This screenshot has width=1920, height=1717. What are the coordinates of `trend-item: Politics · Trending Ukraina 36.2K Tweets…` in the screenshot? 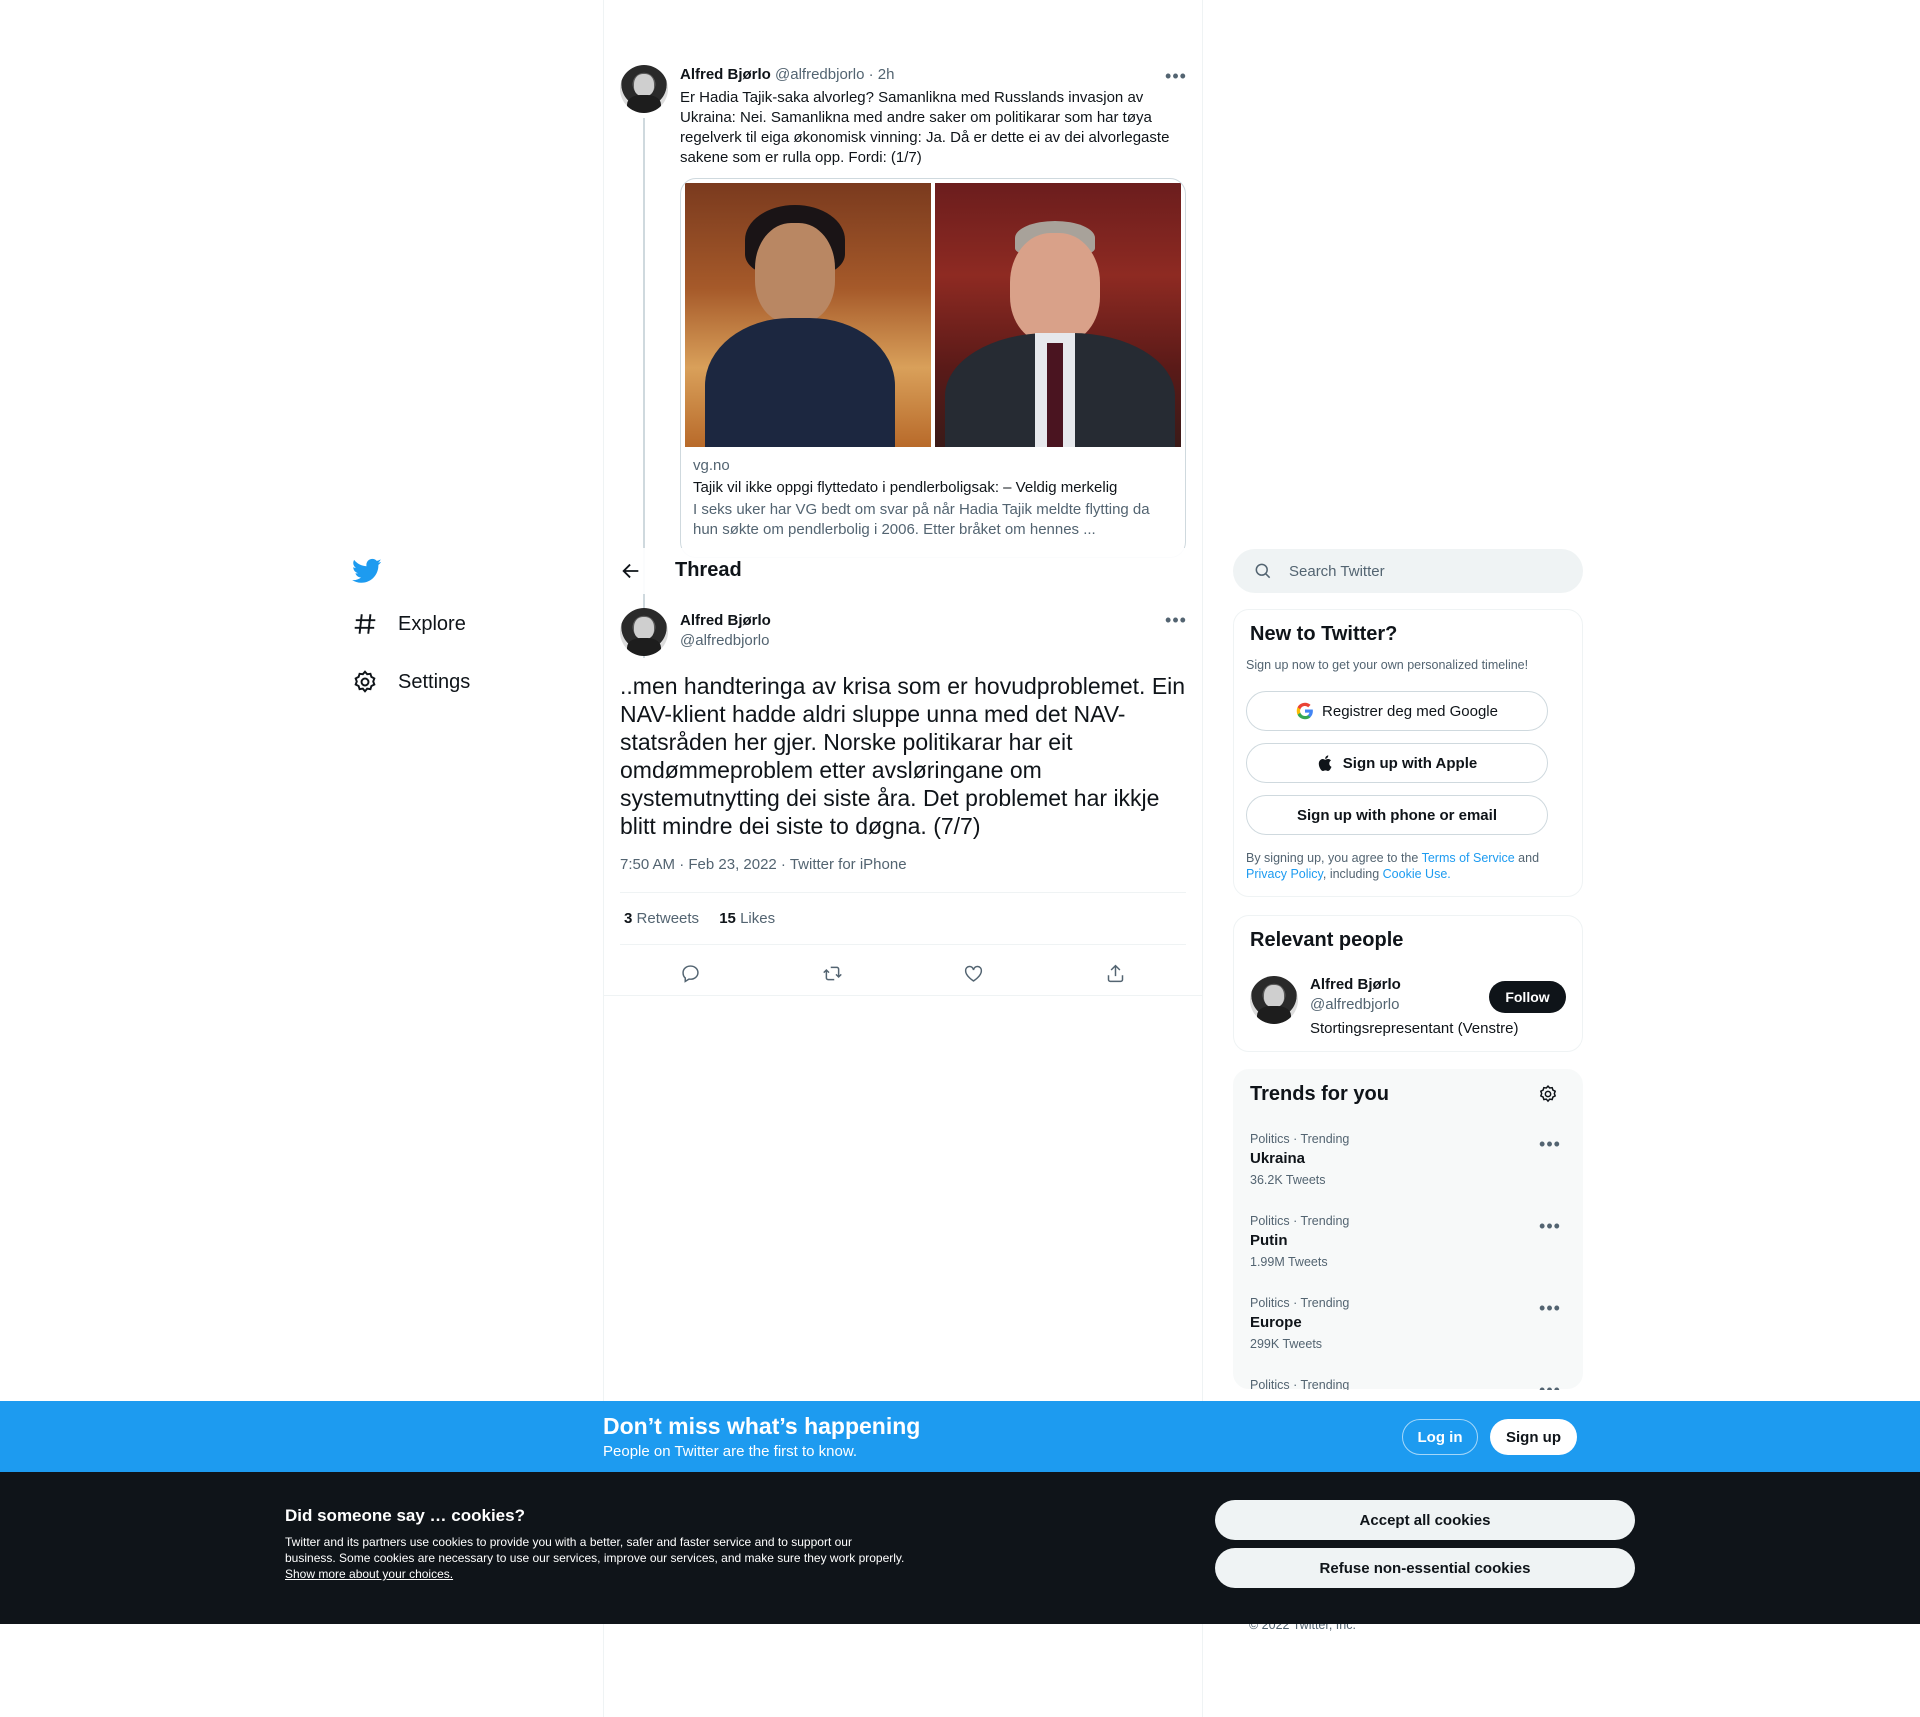 It's located at (1409, 1173).